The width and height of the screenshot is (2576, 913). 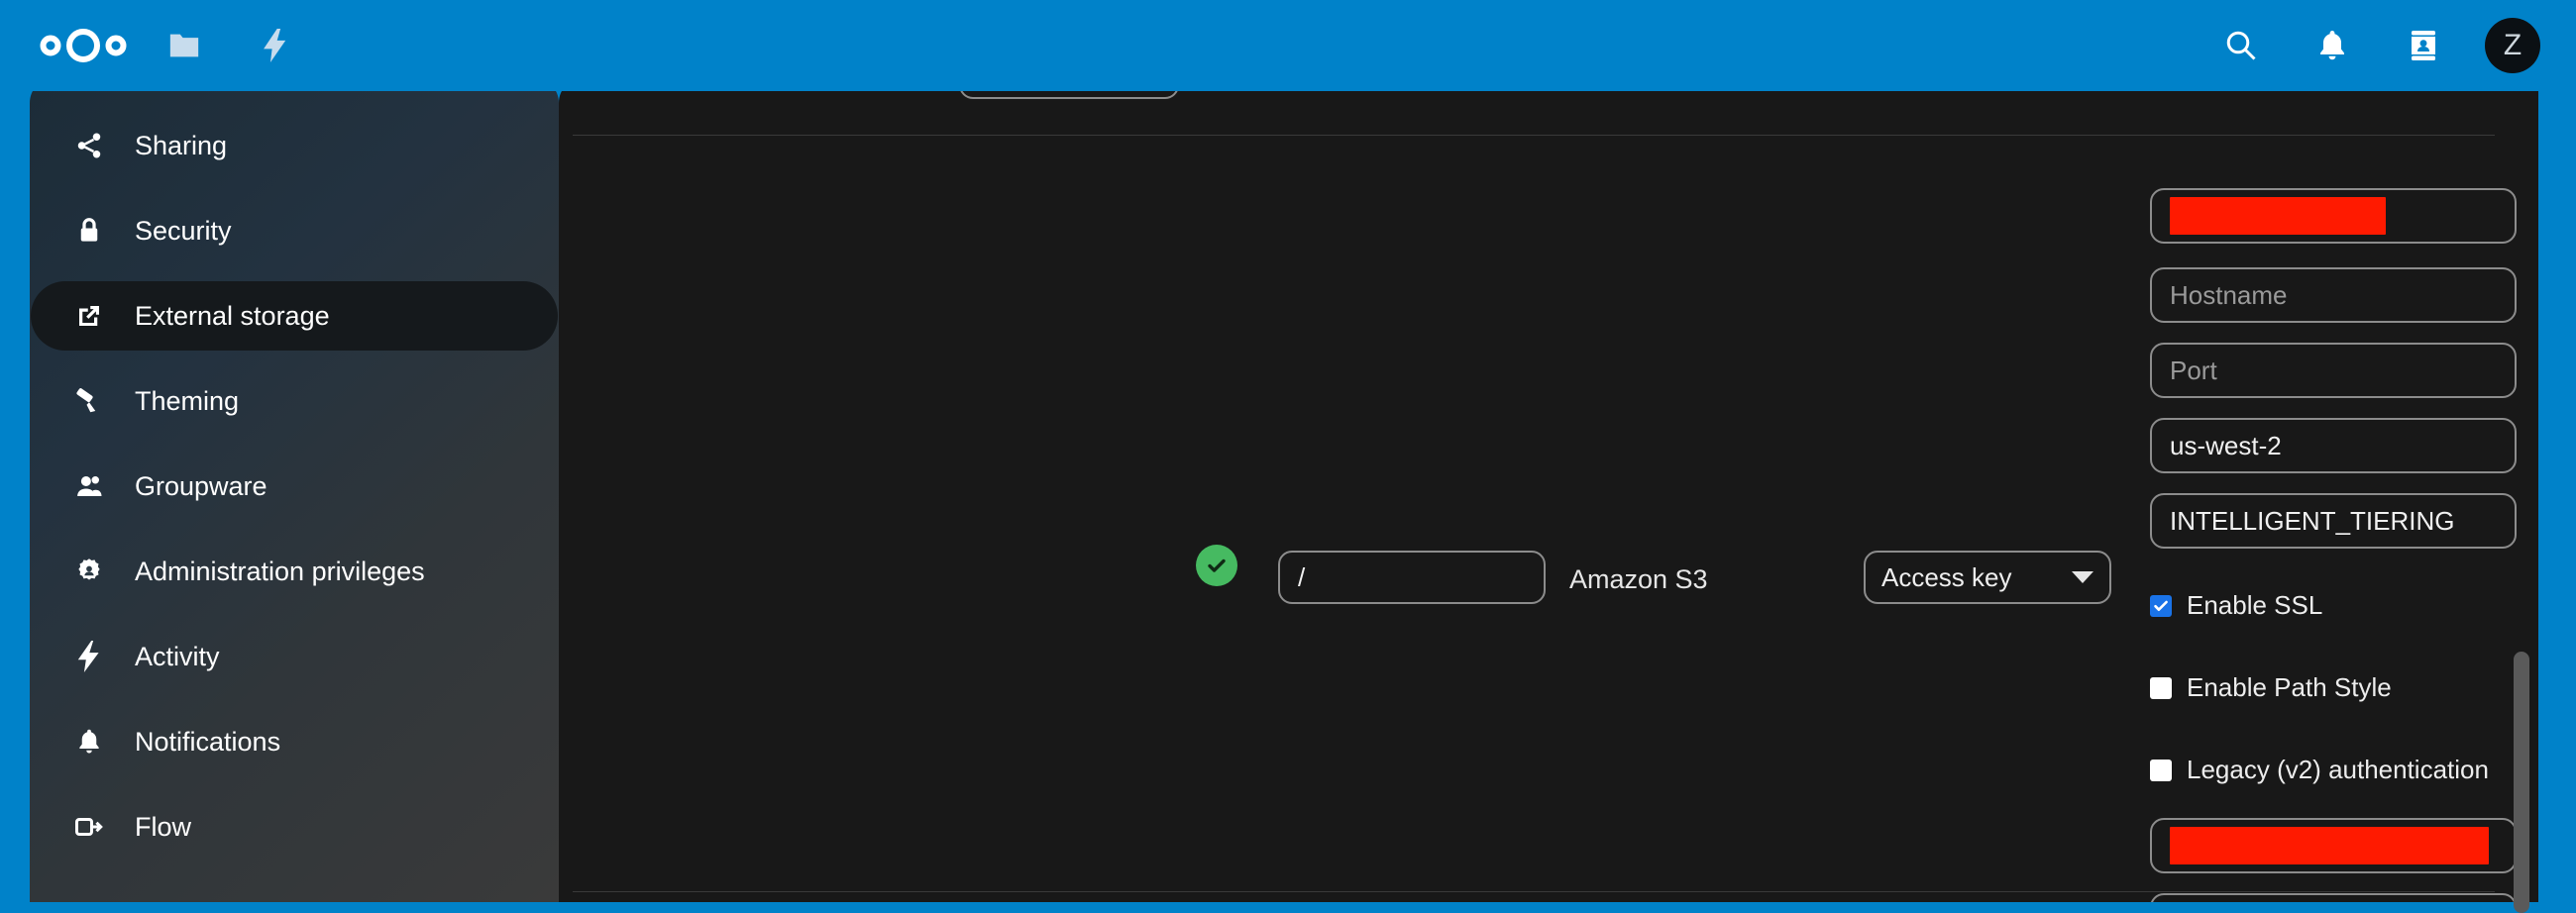 I want to click on enable-path-style-checkbox: Enable Path Style, so click(x=2271, y=687).